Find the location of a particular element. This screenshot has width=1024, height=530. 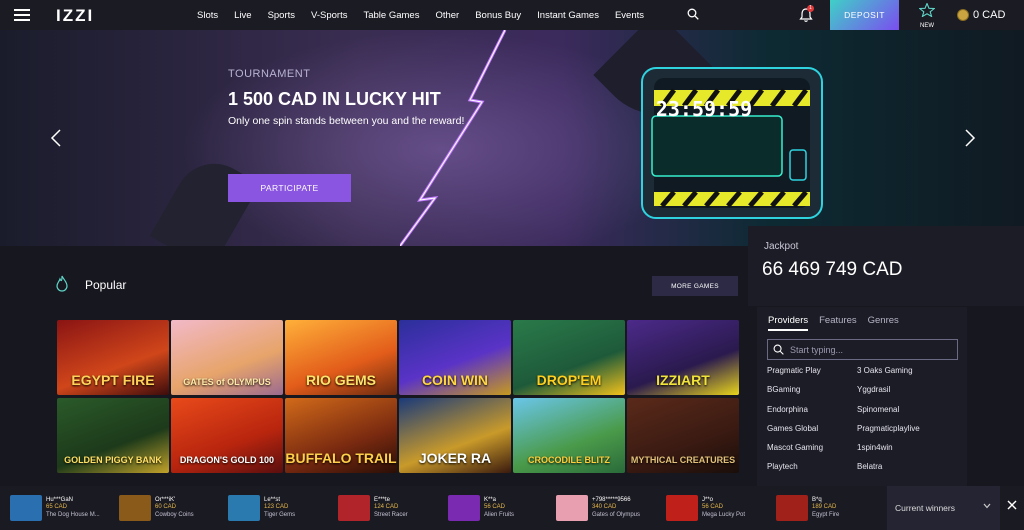

winner-name: B*q is located at coordinates (817, 499).